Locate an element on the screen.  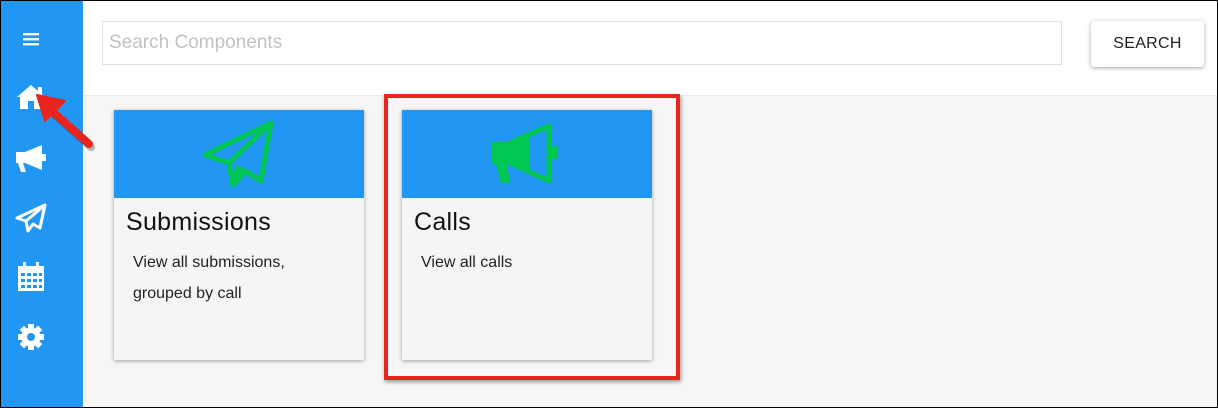
sidebar-item-calls is located at coordinates (31, 158).